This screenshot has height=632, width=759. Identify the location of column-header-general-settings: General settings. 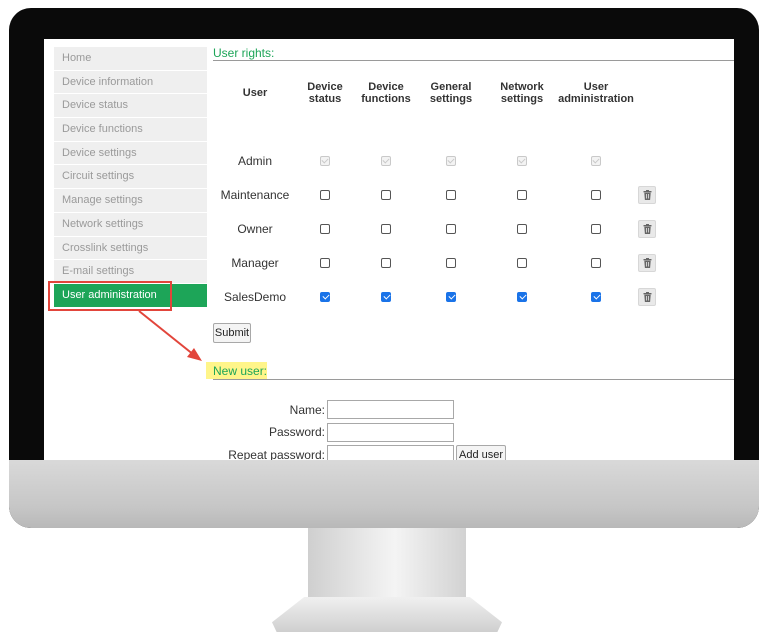
(451, 93).